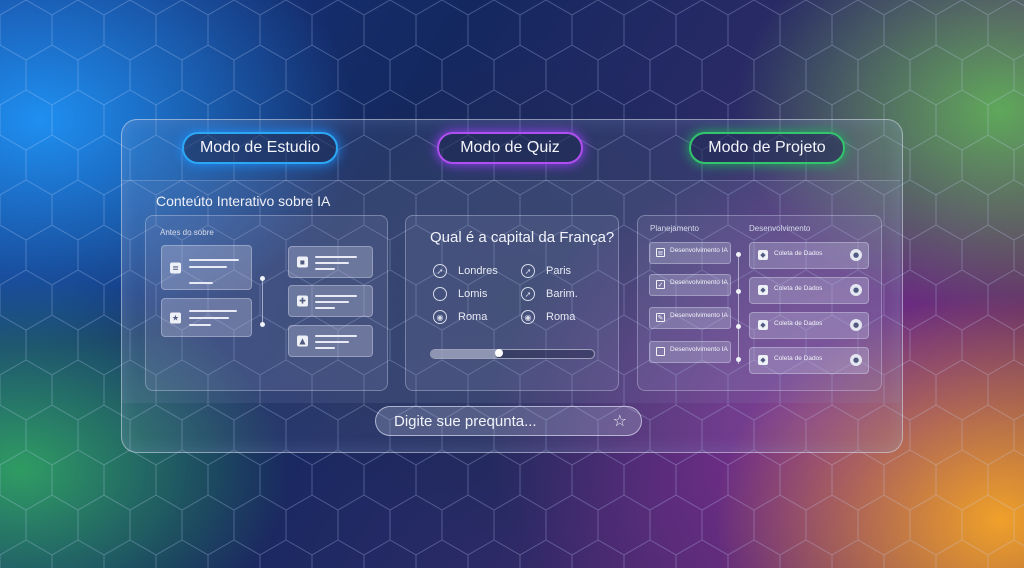 Image resolution: width=1024 pixels, height=568 pixels. What do you see at coordinates (549, 294) in the screenshot?
I see `quiz-option: ➚ Barim.` at bounding box center [549, 294].